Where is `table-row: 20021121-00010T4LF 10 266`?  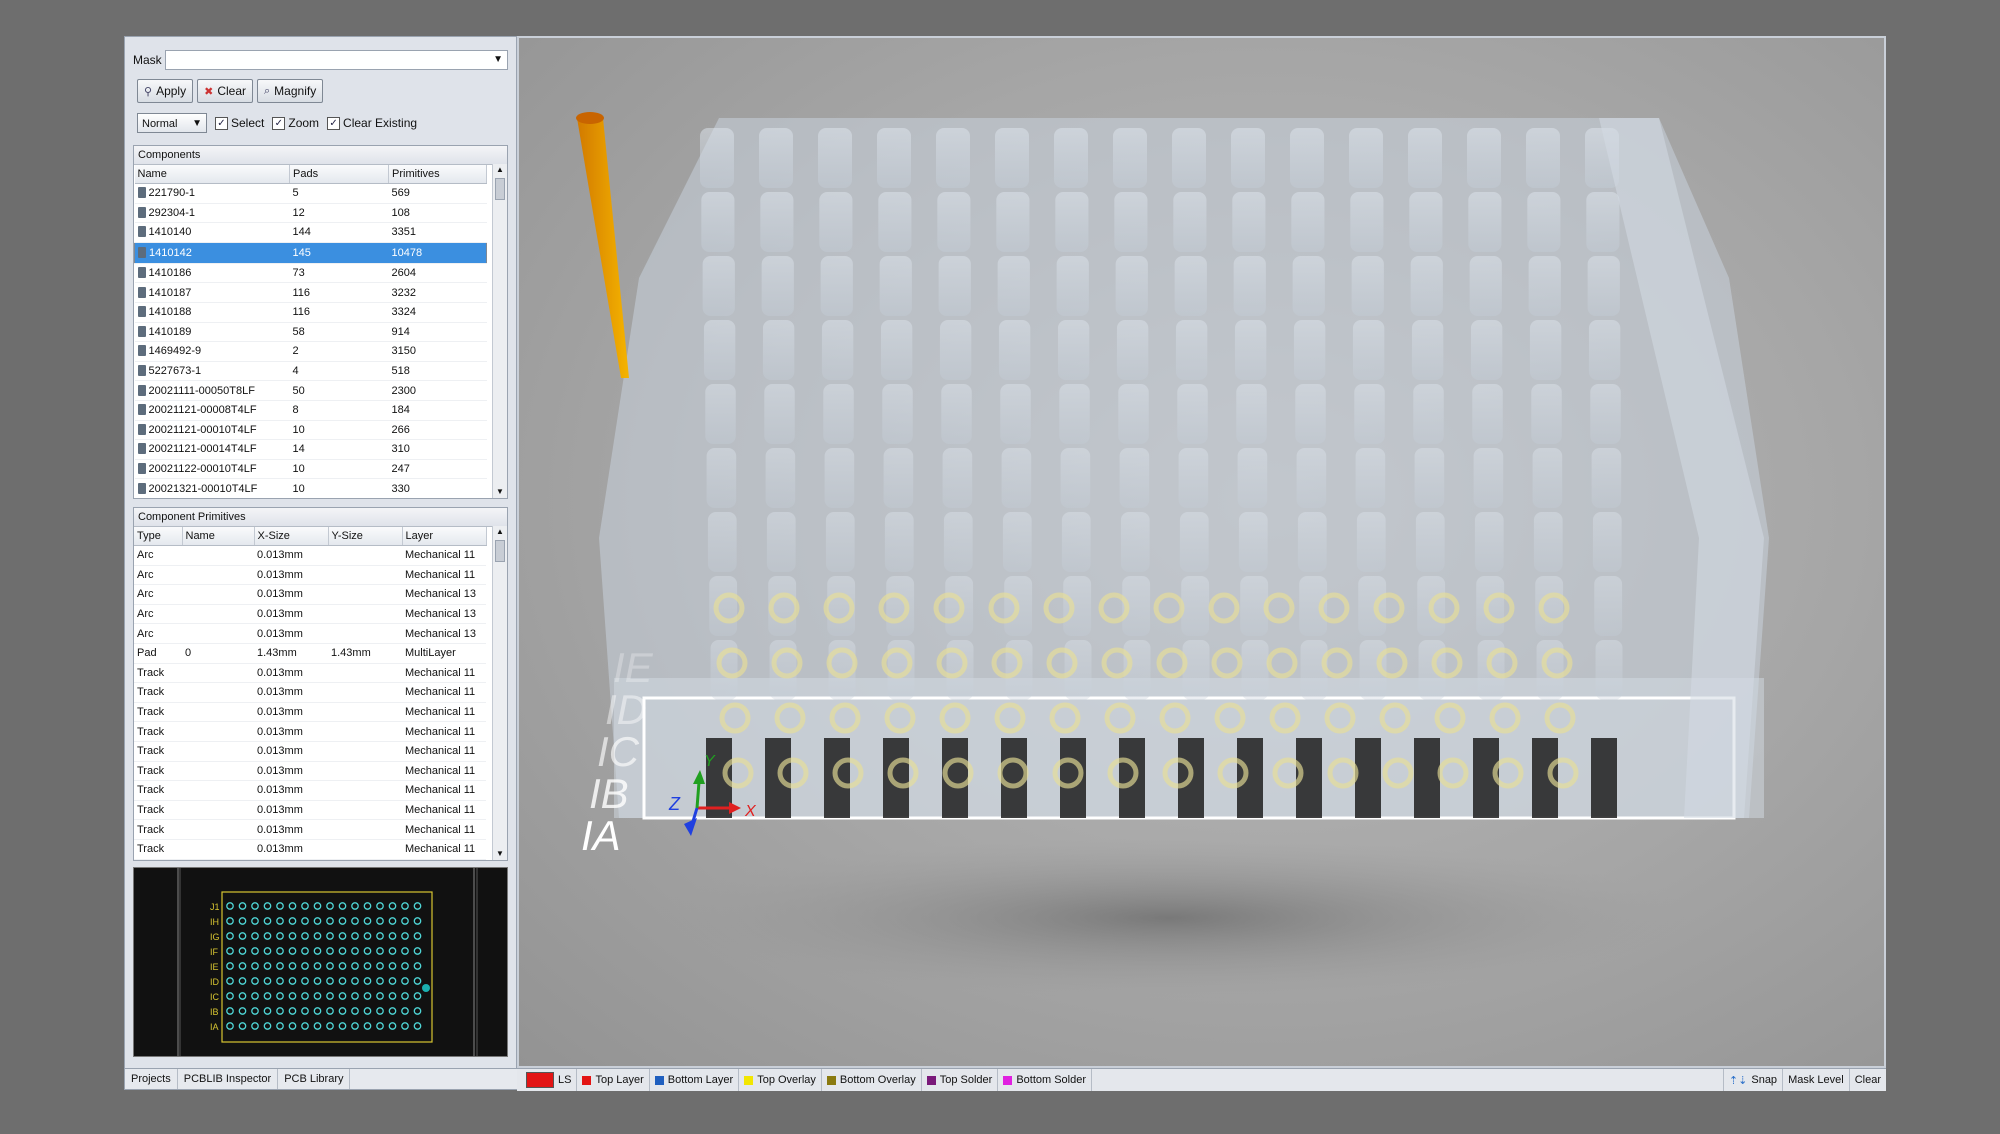 table-row: 20021121-00010T4LF 10 266 is located at coordinates (310, 430).